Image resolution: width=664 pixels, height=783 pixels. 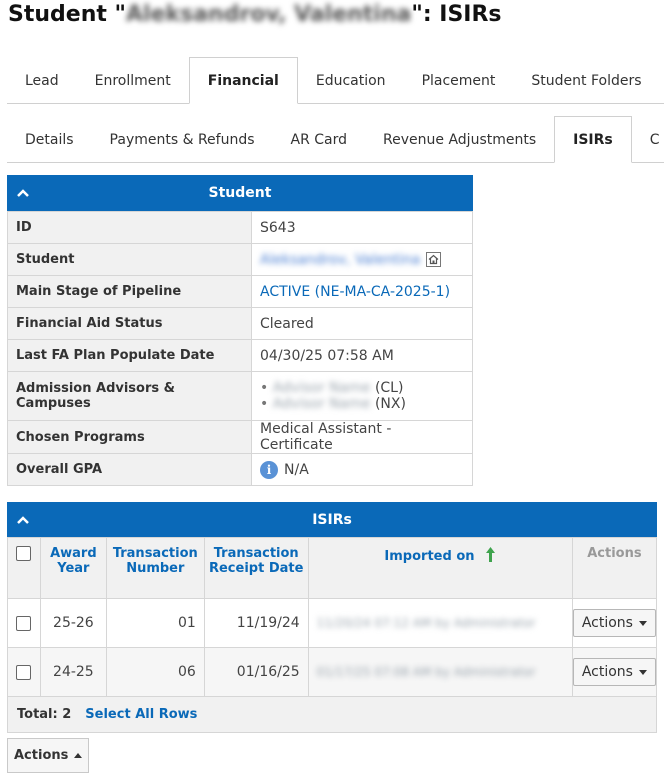 What do you see at coordinates (129, 355) in the screenshot?
I see `row-label: Last FA Plan Populate Date` at bounding box center [129, 355].